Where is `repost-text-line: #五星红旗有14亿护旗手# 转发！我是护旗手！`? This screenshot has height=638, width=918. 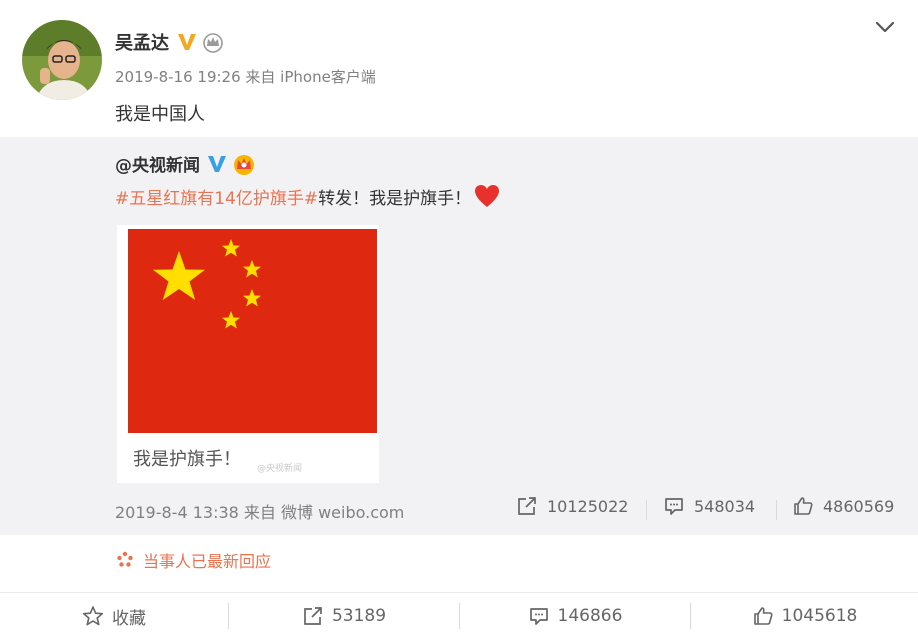 repost-text-line: #五星红旗有14亿护旗手# 转发！我是护旗手！ is located at coordinates (308, 196).